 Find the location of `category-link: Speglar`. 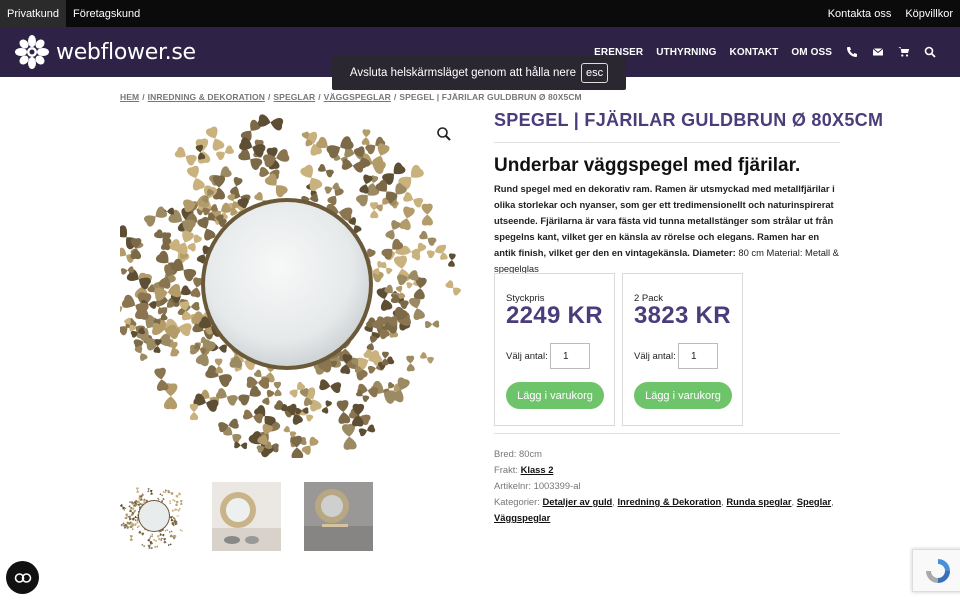

category-link: Speglar is located at coordinates (814, 501).